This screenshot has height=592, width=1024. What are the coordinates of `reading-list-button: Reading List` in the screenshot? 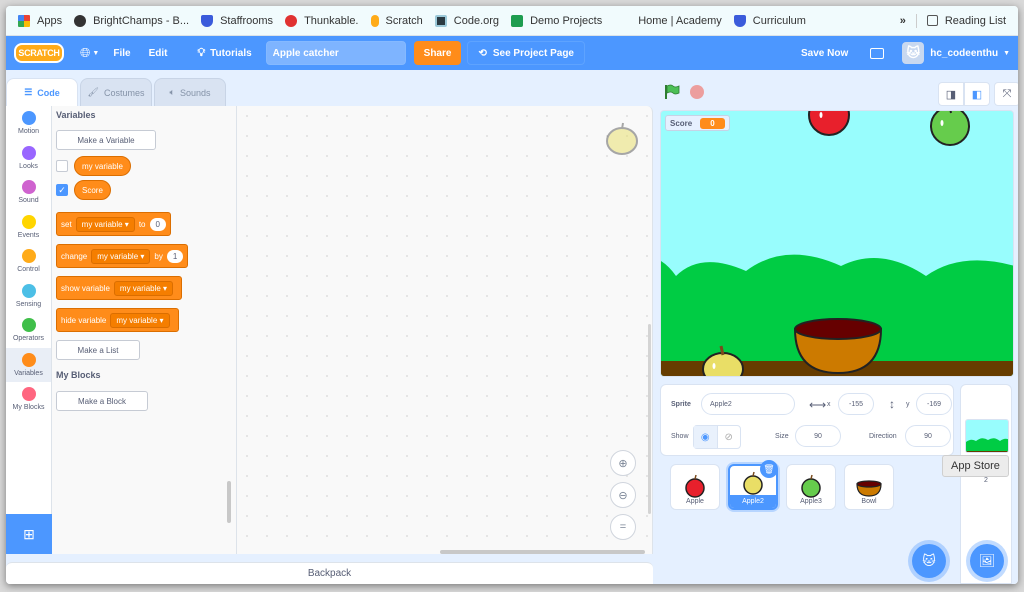 It's located at (966, 21).